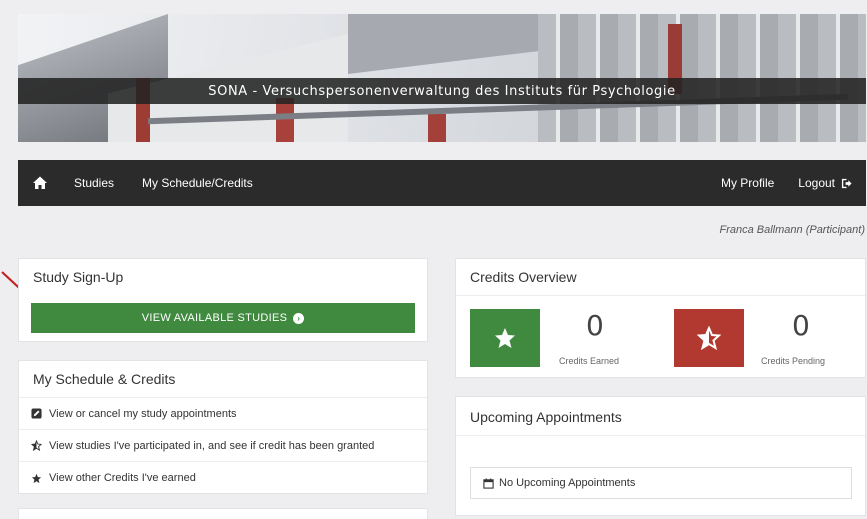 This screenshot has width=867, height=519. What do you see at coordinates (661, 483) in the screenshot?
I see `no-appointments-message: No Upcoming Appointments` at bounding box center [661, 483].